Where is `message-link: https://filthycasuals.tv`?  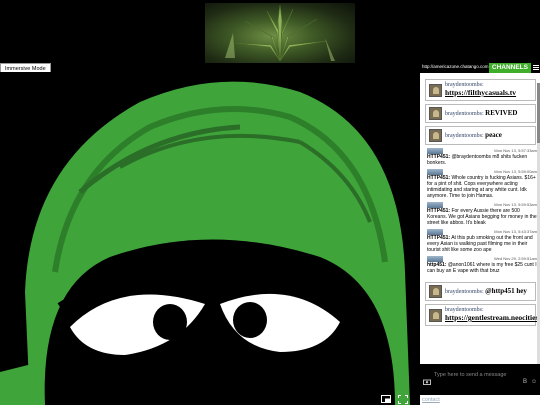
message-link: https://filthycasuals.tv is located at coordinates (480, 92).